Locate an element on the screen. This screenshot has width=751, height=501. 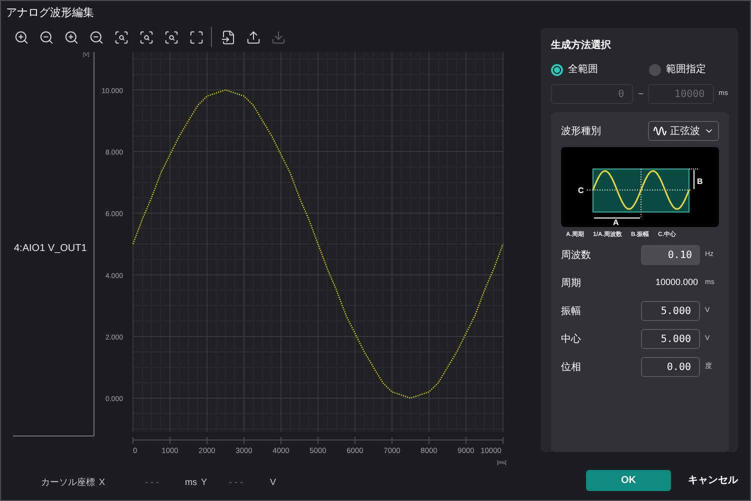
cursor-y-label: Y is located at coordinates (204, 483).